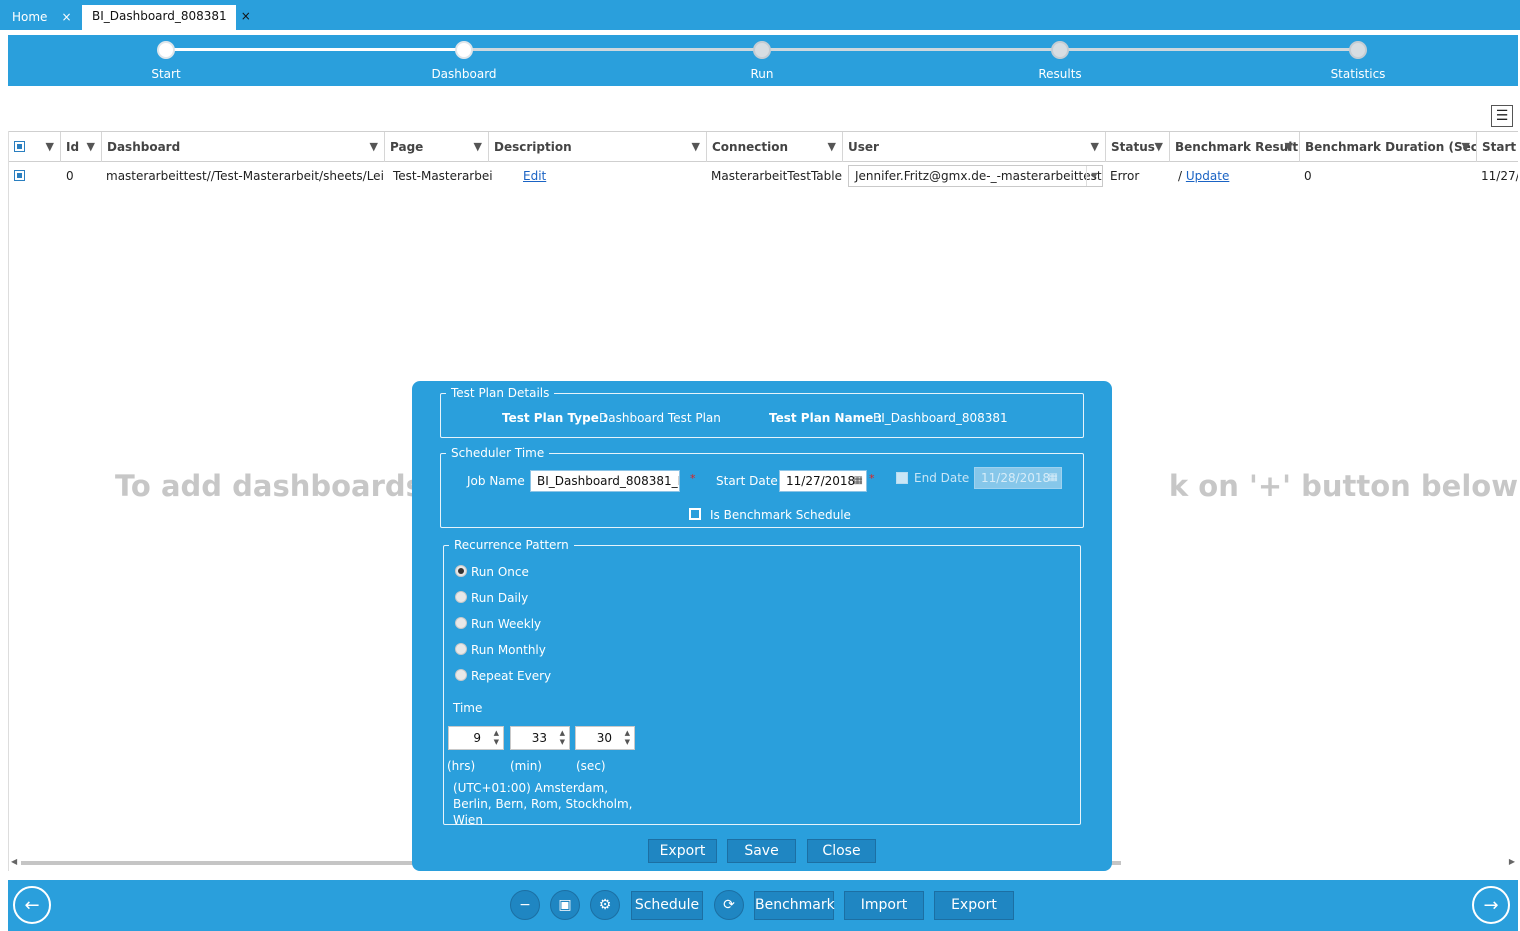 The width and height of the screenshot is (1520, 931). What do you see at coordinates (534, 176) in the screenshot?
I see `edit-link: Edit` at bounding box center [534, 176].